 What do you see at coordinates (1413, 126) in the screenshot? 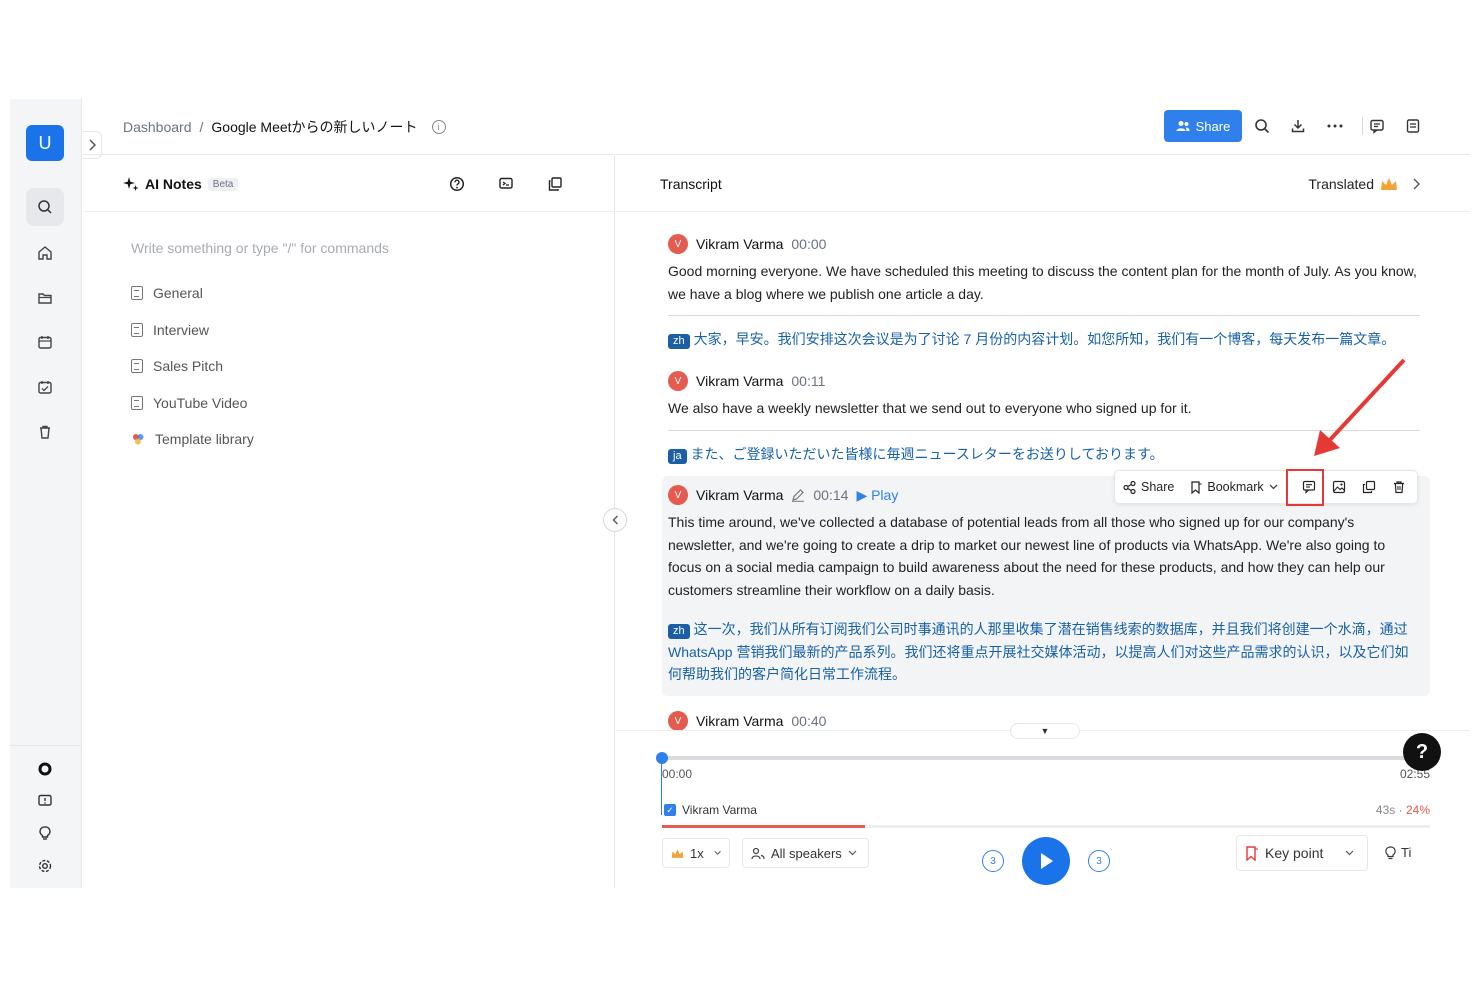
I see `notes-panel-icon` at bounding box center [1413, 126].